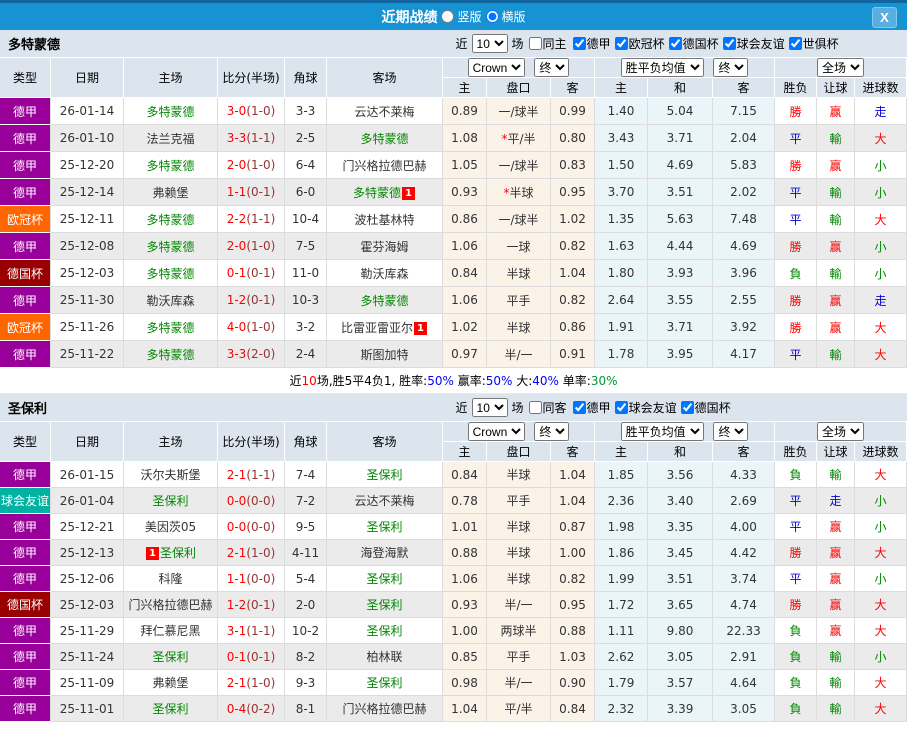  What do you see at coordinates (87, 553) in the screenshot?
I see `match-date: 25-12-13` at bounding box center [87, 553].